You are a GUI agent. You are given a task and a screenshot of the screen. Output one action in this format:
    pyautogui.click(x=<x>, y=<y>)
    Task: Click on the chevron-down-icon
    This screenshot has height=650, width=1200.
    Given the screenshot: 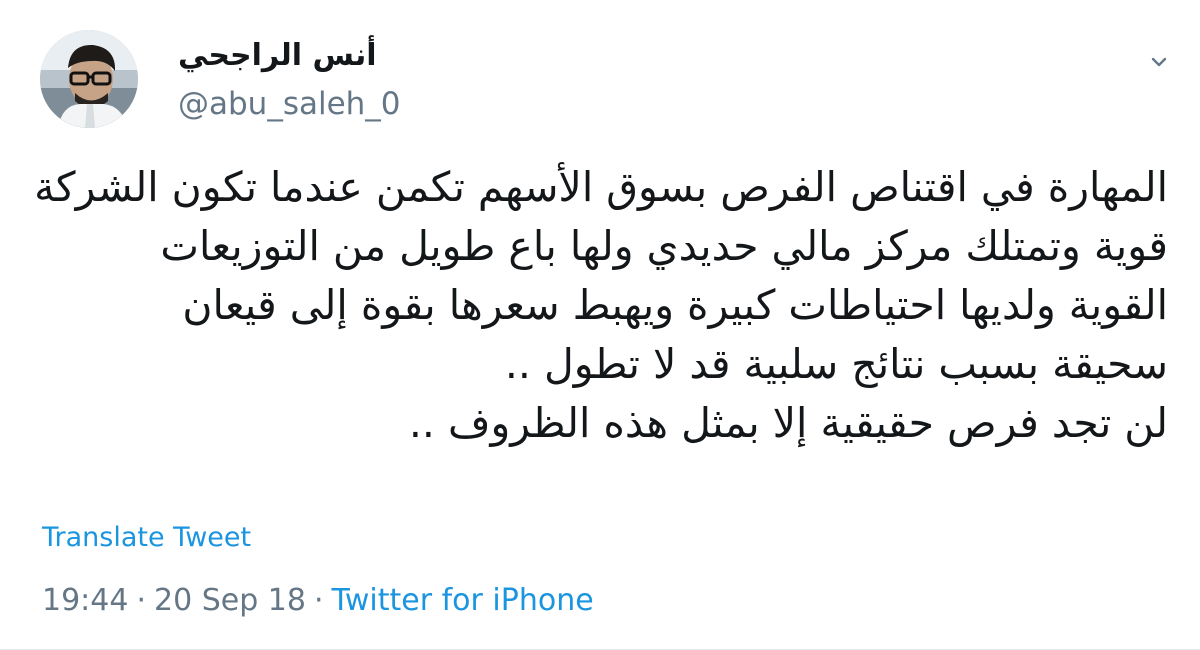 What is the action you would take?
    pyautogui.click(x=1159, y=62)
    